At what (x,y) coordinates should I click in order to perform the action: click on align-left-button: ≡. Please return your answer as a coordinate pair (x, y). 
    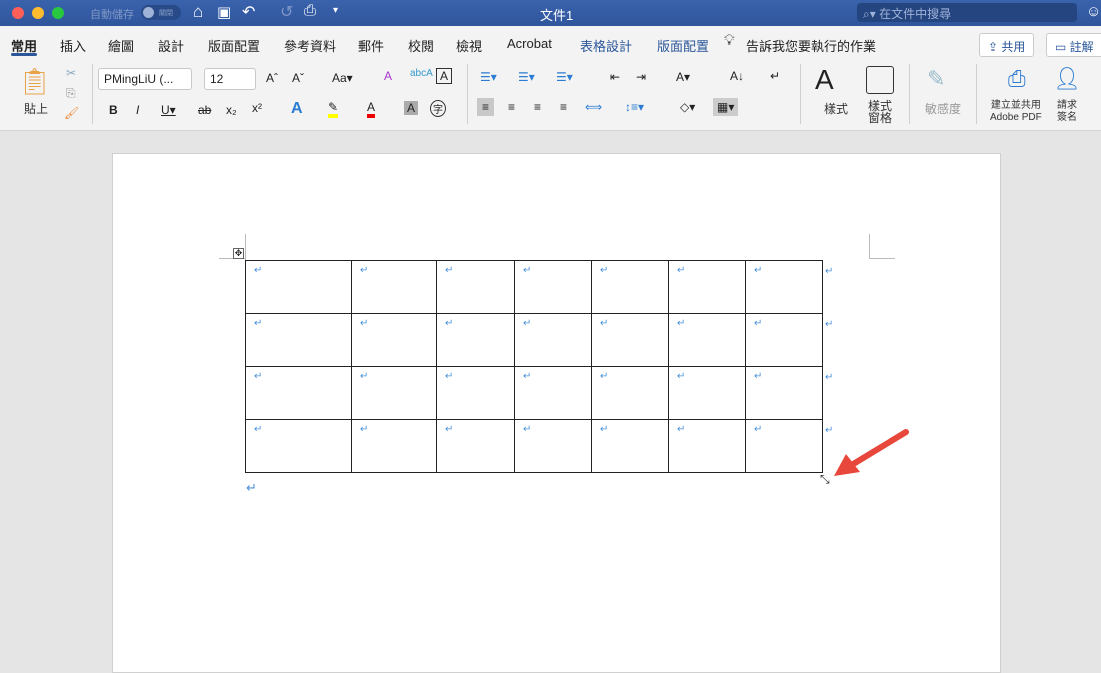
    Looking at the image, I should click on (486, 107).